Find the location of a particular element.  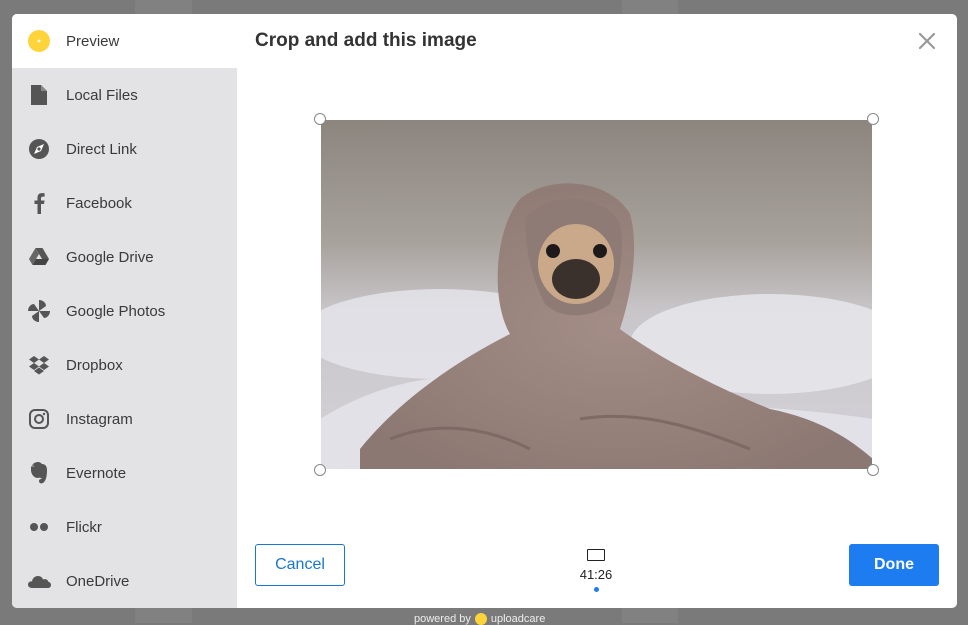

sidebar-item-label: Direct Link is located at coordinates (101, 149).